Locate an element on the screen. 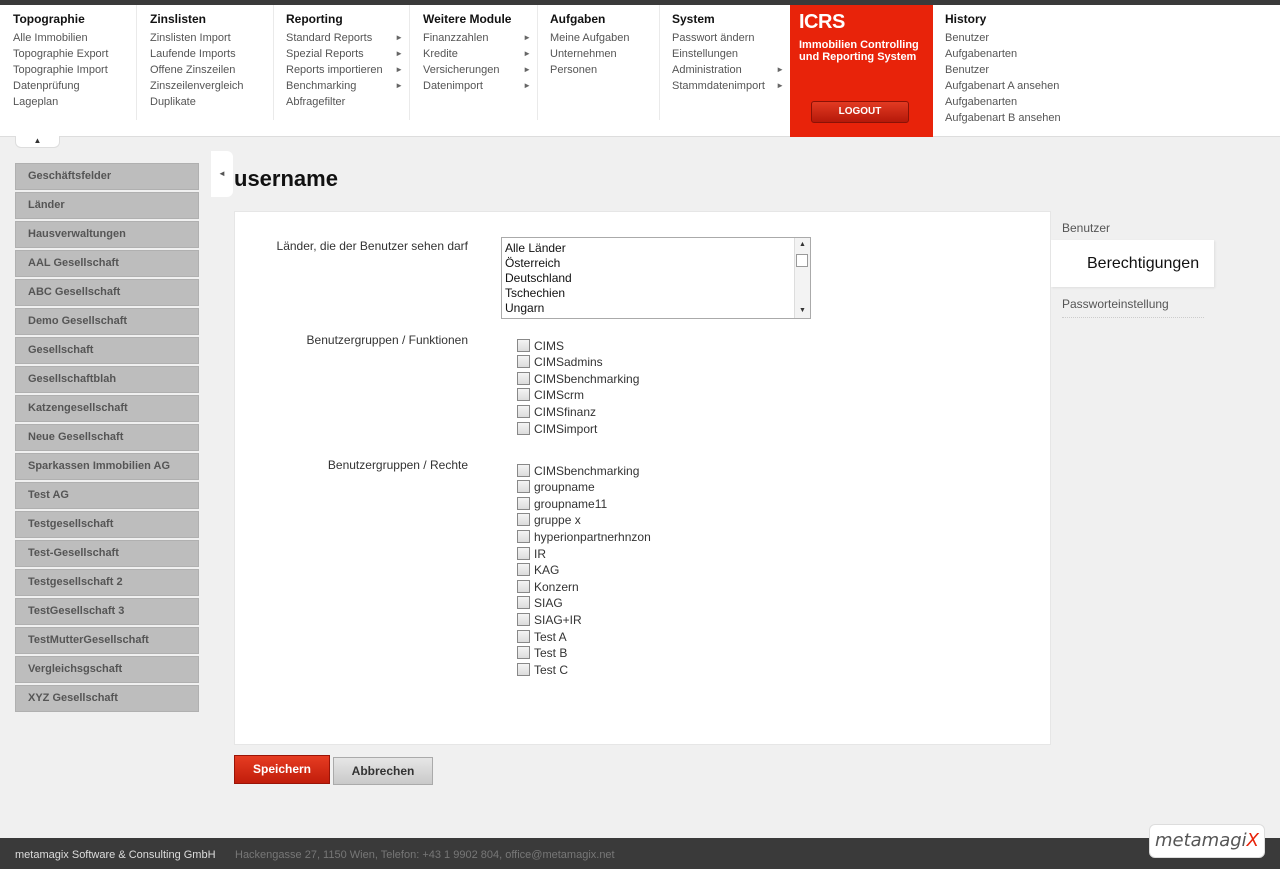 The height and width of the screenshot is (869, 1280). sidebar-item: Testgesellschaft is located at coordinates (107, 524).